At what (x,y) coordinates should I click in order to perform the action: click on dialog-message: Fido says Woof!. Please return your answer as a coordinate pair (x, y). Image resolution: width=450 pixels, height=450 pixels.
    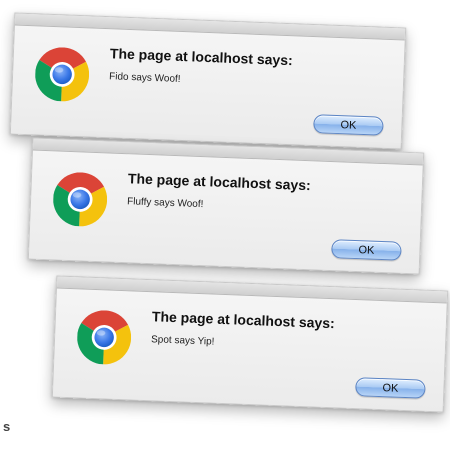
    Looking at the image, I should click on (144, 78).